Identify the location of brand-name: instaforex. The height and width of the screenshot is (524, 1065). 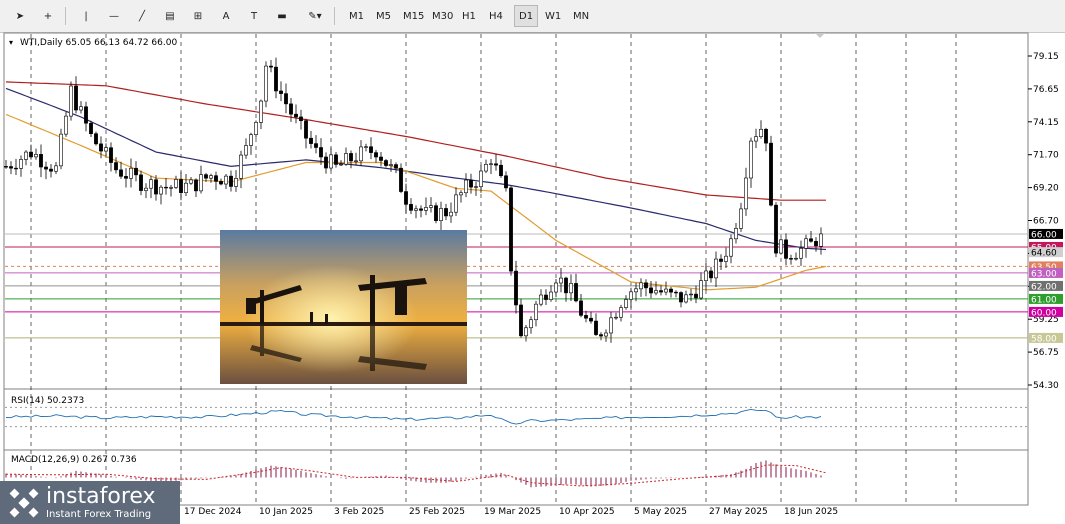
(101, 496).